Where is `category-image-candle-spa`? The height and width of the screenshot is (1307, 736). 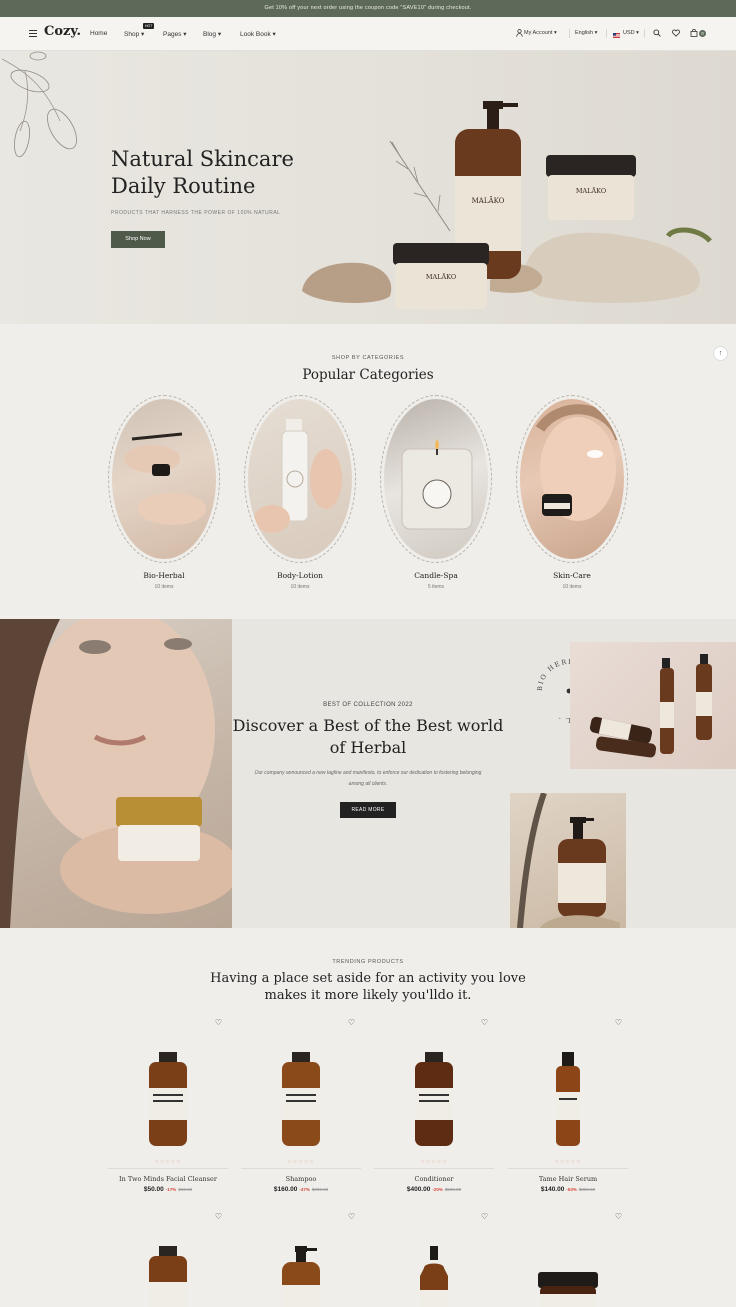 category-image-candle-spa is located at coordinates (436, 479).